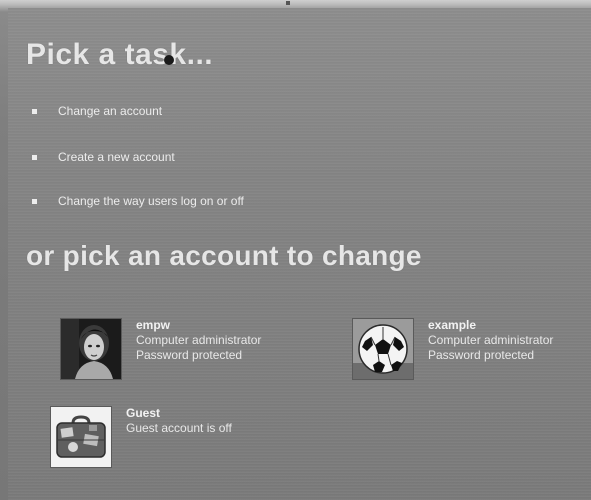 Image resolution: width=591 pixels, height=500 pixels. Describe the element at coordinates (383, 349) in the screenshot. I see `soccer-ball-icon` at that location.